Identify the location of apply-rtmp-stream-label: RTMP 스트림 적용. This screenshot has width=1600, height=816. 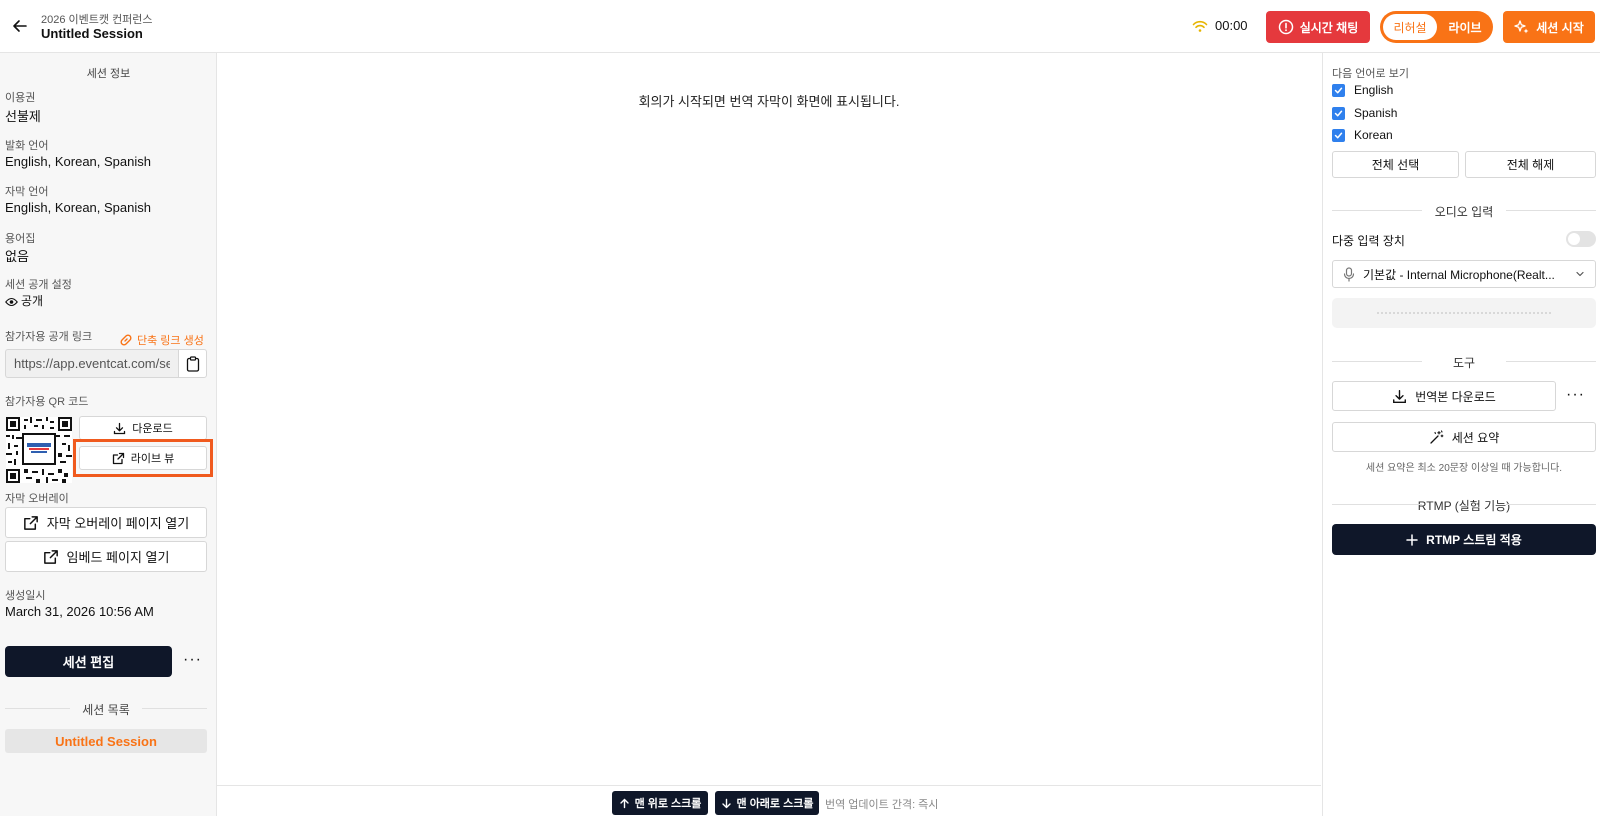
(1474, 540).